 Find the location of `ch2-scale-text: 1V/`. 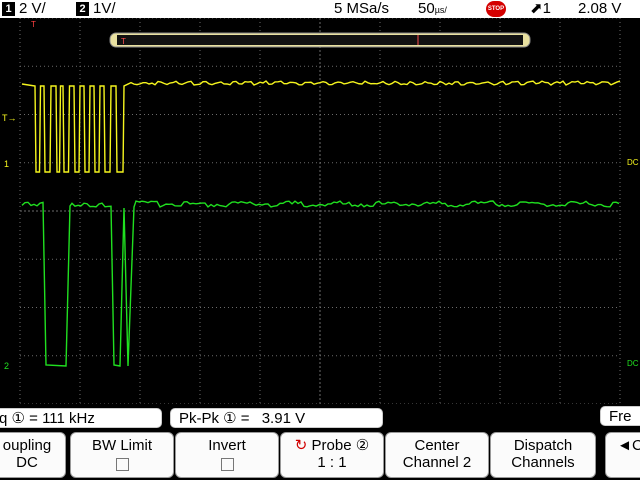

ch2-scale-text: 1V/ is located at coordinates (104, 8).